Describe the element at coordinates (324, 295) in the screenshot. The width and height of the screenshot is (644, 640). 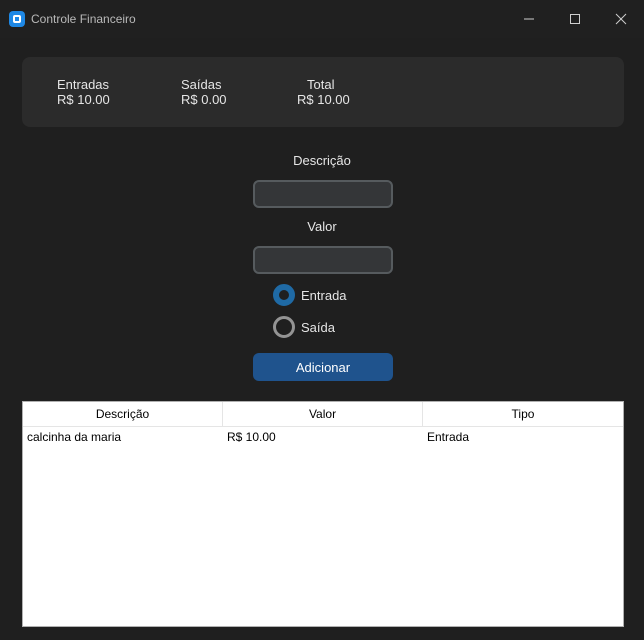
I see `radio-entrada-label: Entrada` at that location.